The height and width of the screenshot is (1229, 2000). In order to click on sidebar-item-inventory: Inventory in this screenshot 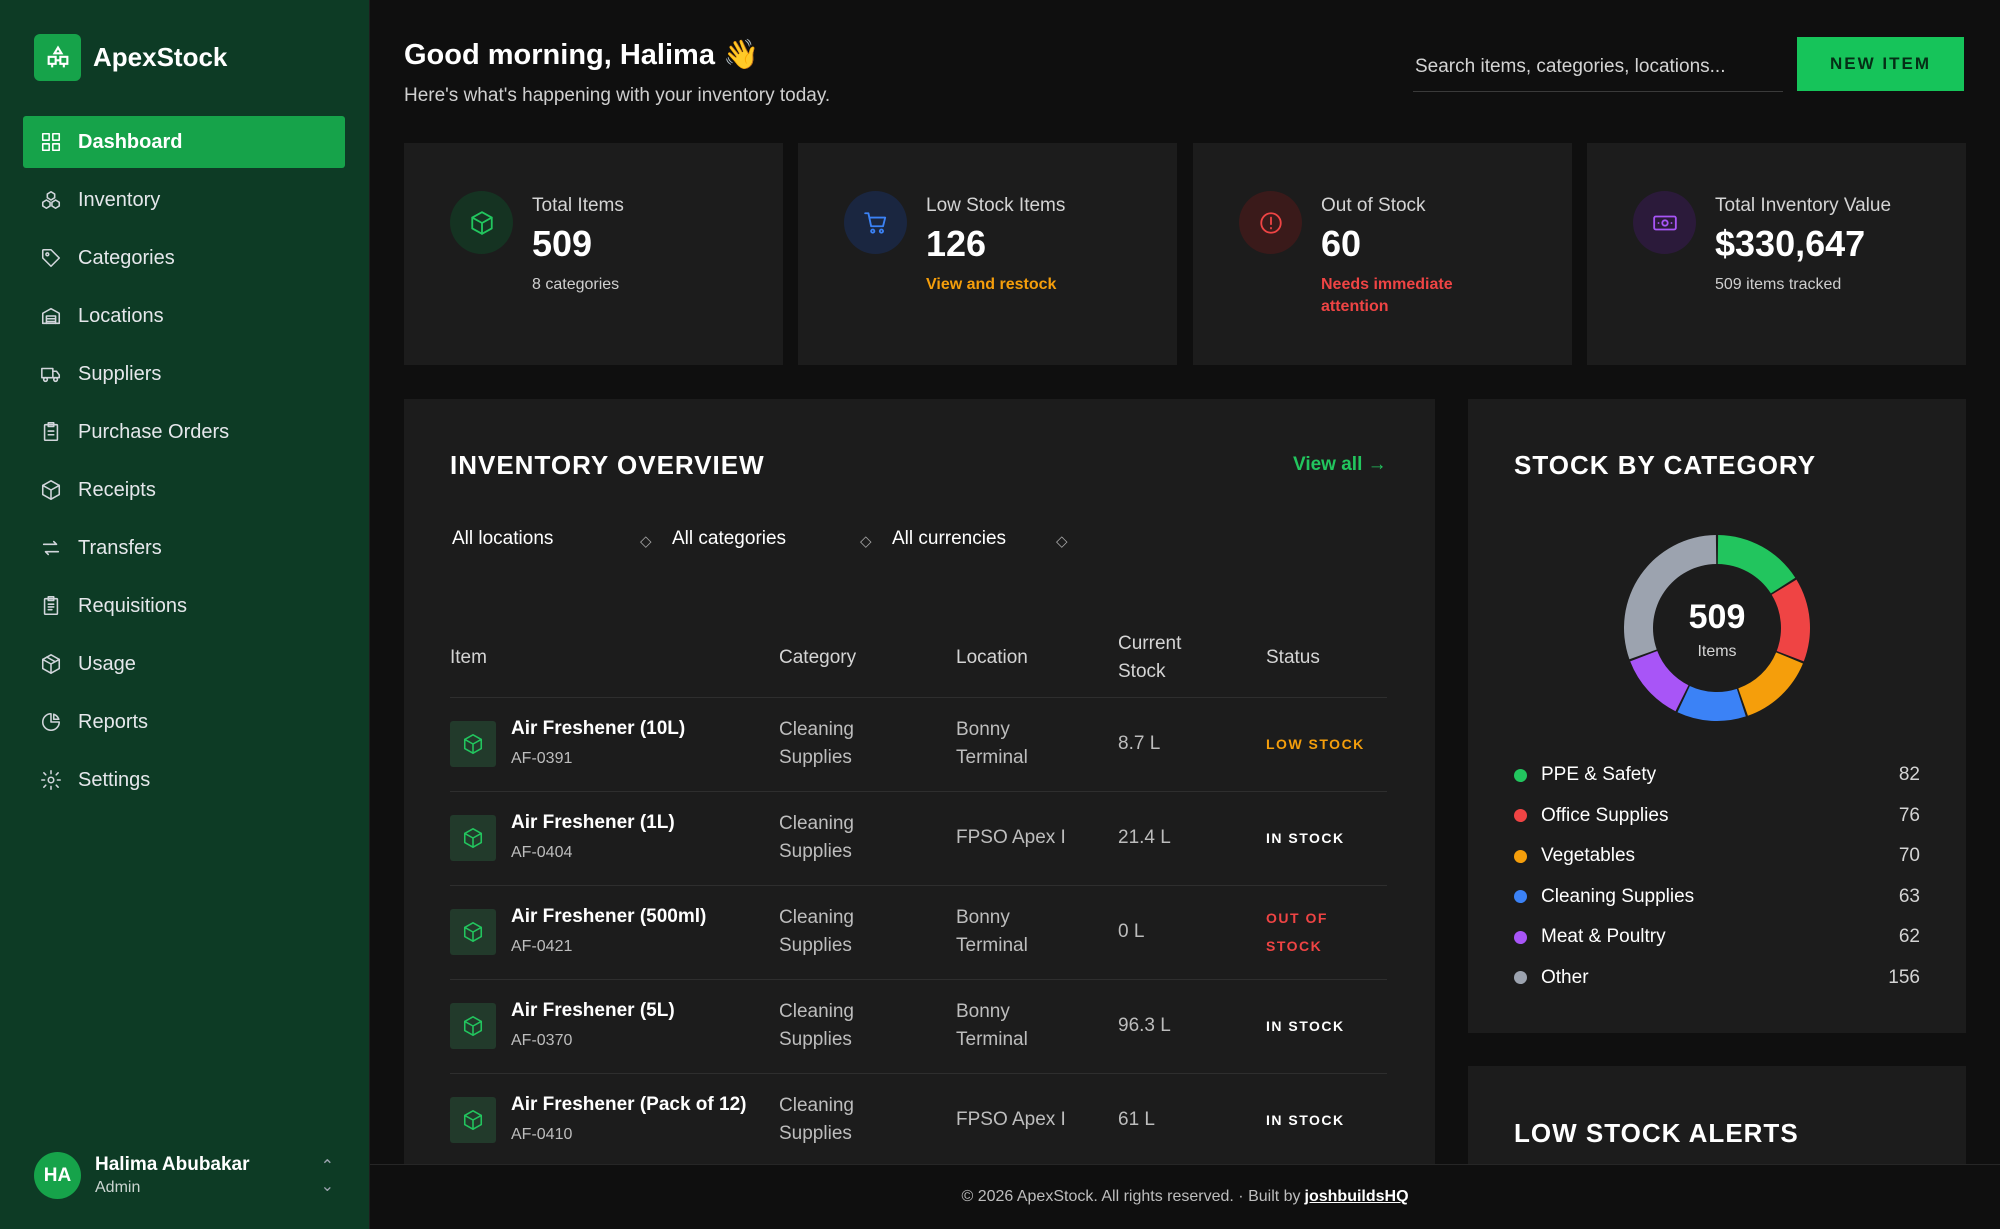, I will do `click(184, 200)`.